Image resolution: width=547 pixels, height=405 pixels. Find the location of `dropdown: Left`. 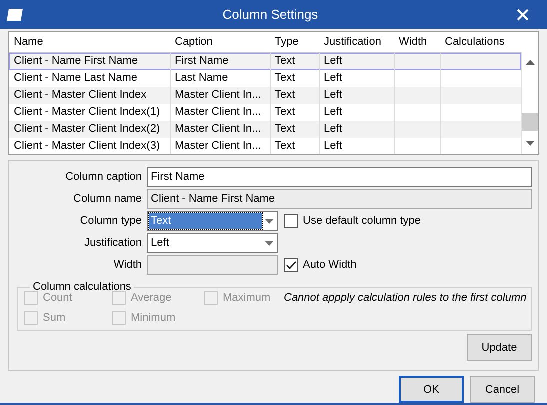

dropdown: Left is located at coordinates (212, 243).